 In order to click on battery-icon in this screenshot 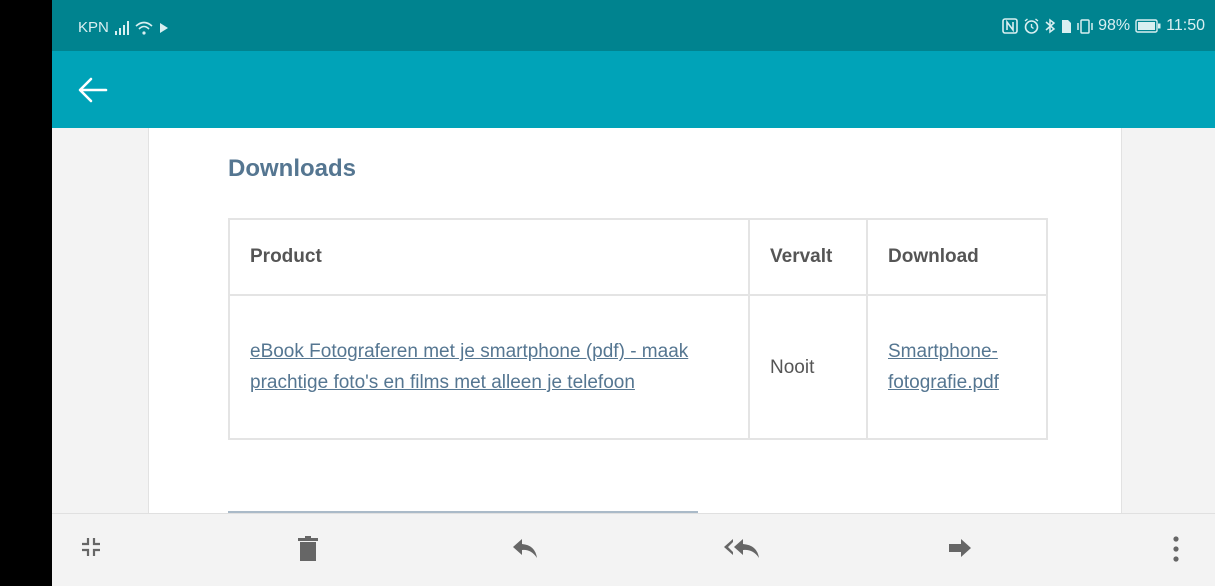, I will do `click(1148, 26)`.